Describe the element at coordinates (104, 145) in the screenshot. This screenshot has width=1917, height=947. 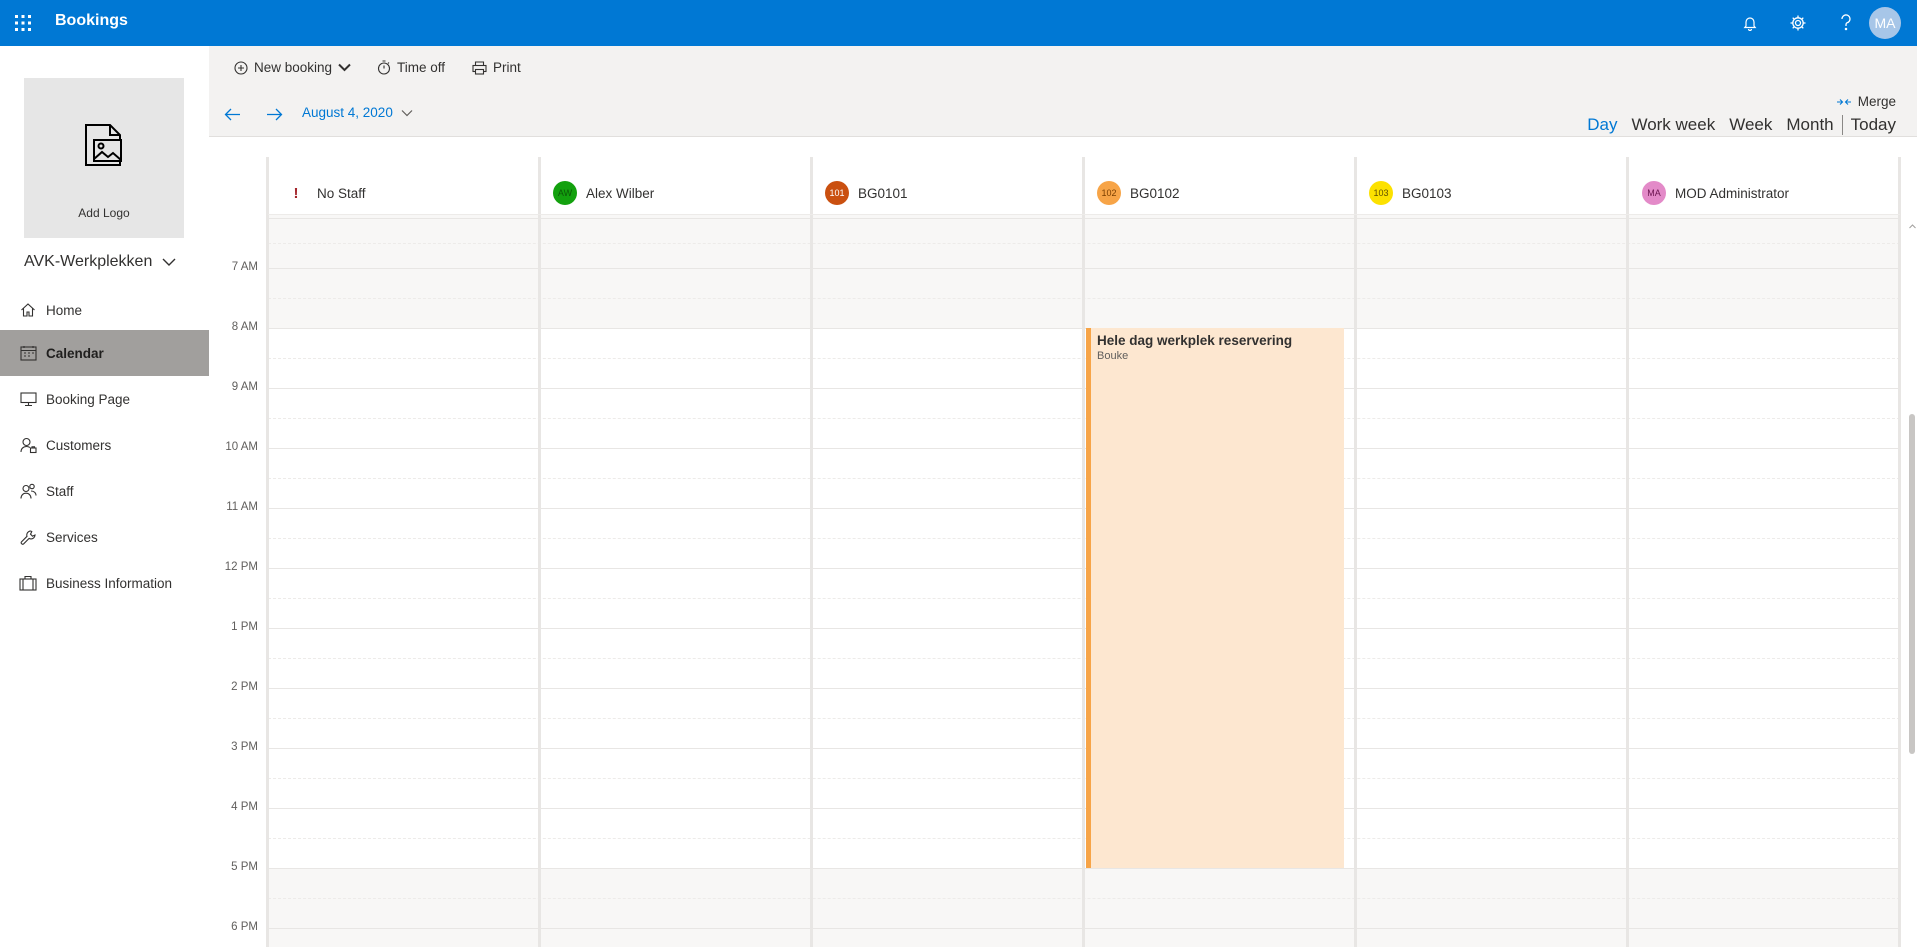
I see `image-icon` at that location.